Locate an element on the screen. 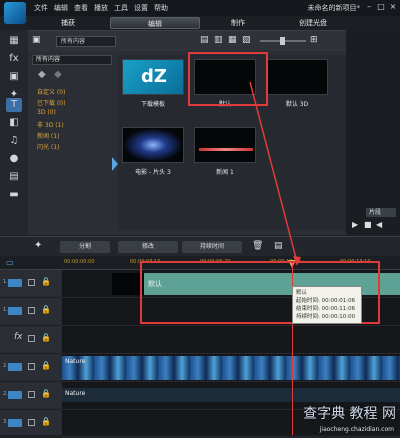 This screenshot has width=400, height=438. template-label: 电影 - 片头 3 is located at coordinates (153, 172).